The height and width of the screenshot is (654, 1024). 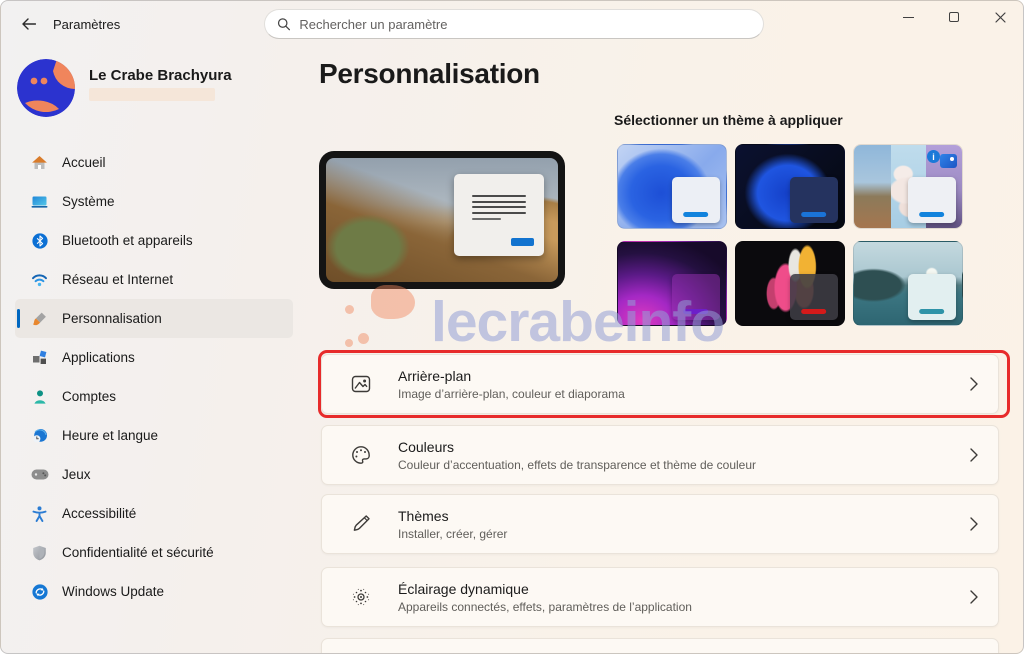 I want to click on info-icon: i, so click(x=933, y=156).